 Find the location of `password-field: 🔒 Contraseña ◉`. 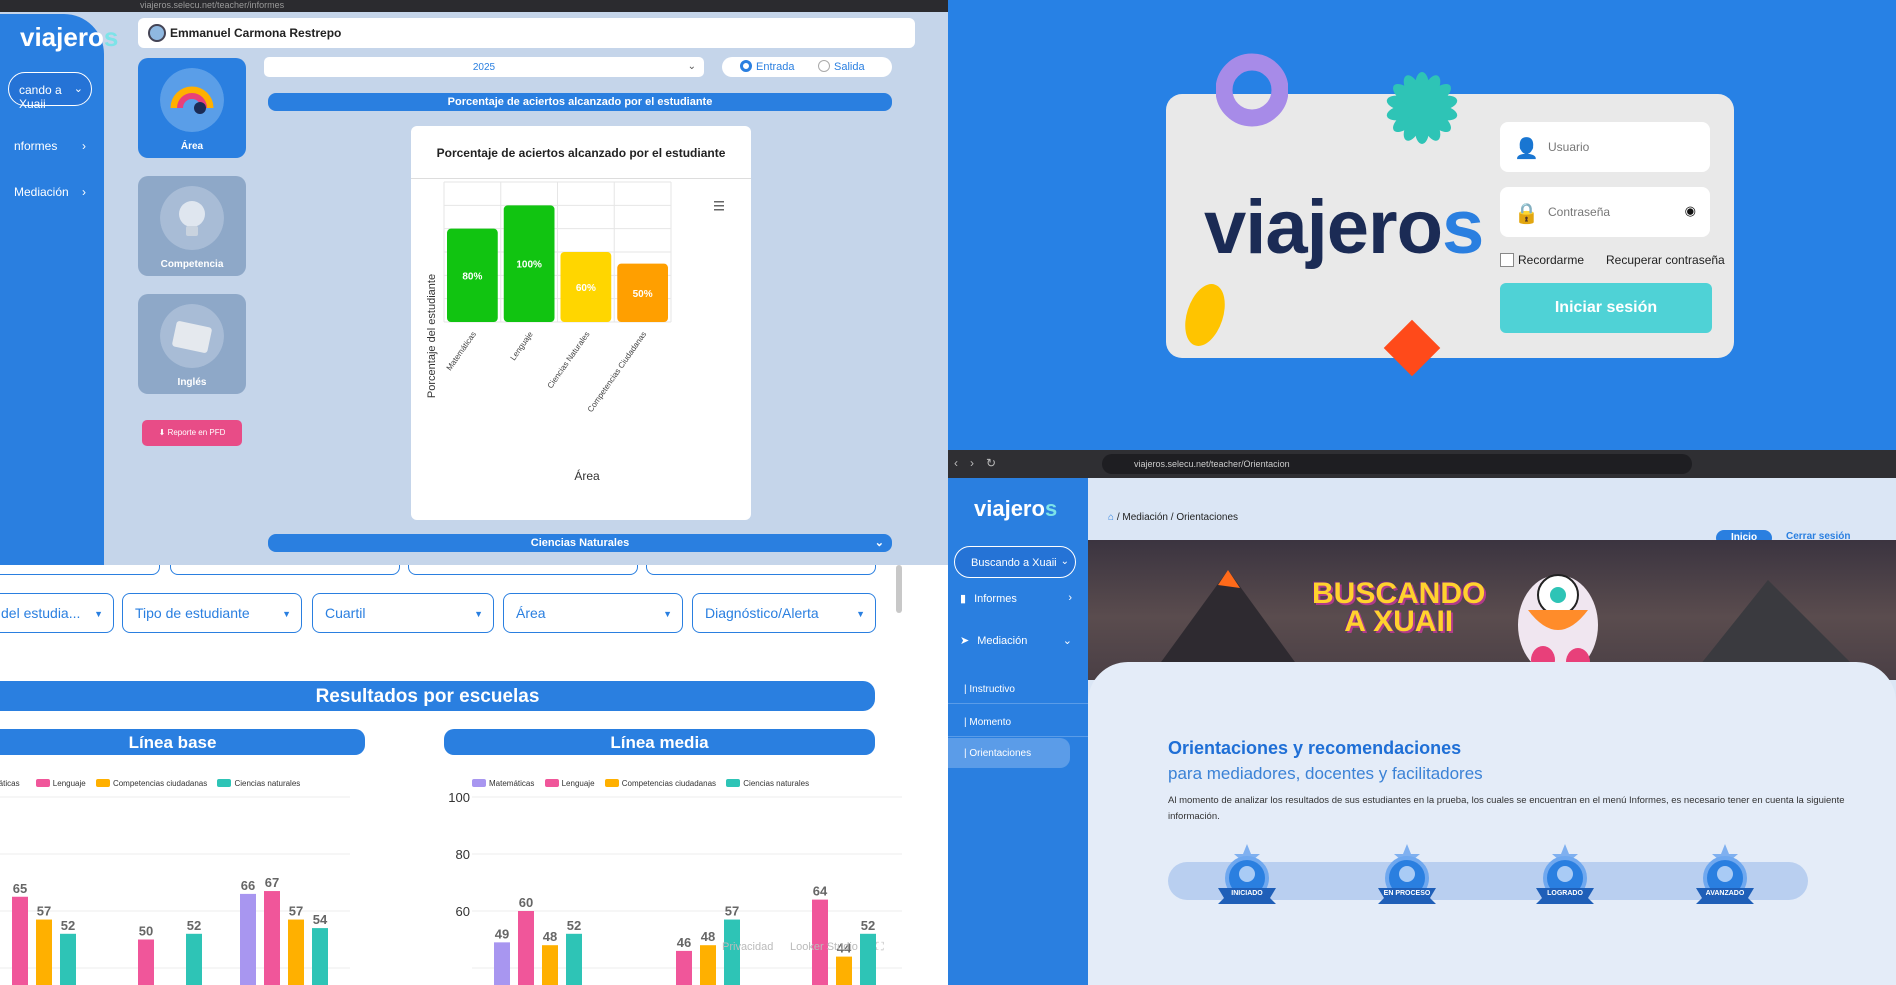

password-field: 🔒 Contraseña ◉ is located at coordinates (1605, 212).